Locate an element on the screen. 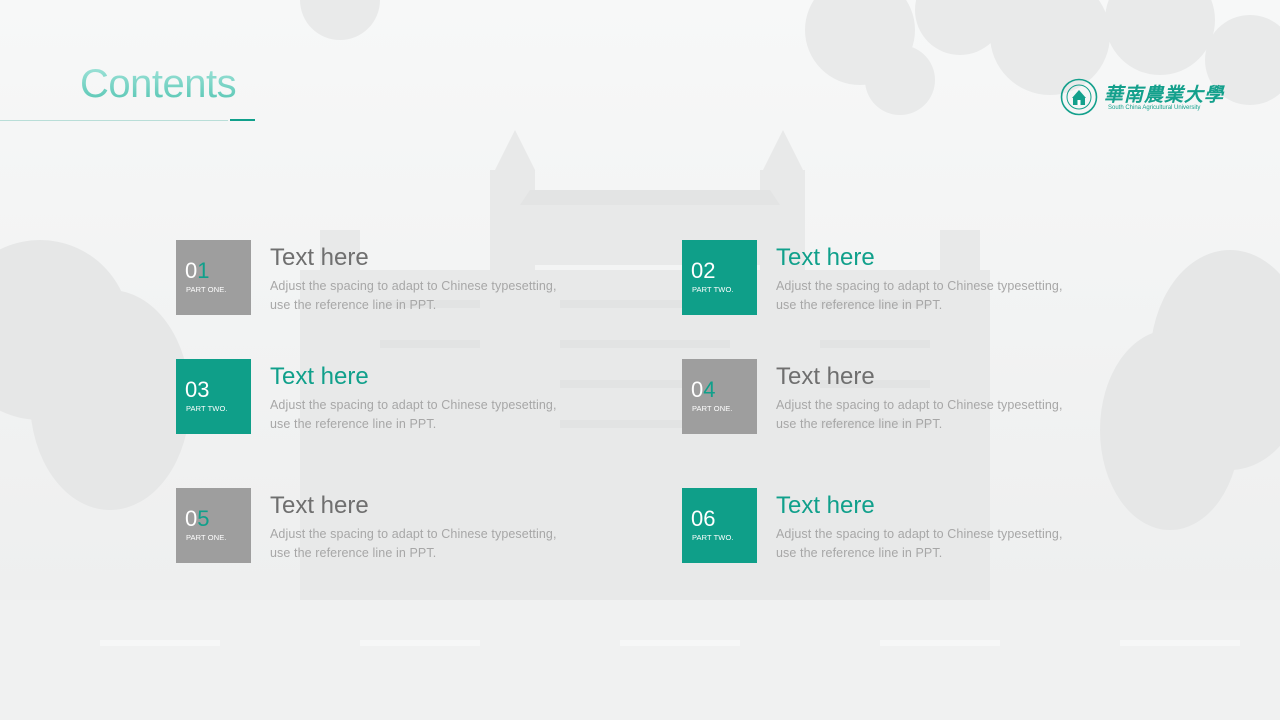 This screenshot has width=1280, height=720. item-number: 01 is located at coordinates (197, 270).